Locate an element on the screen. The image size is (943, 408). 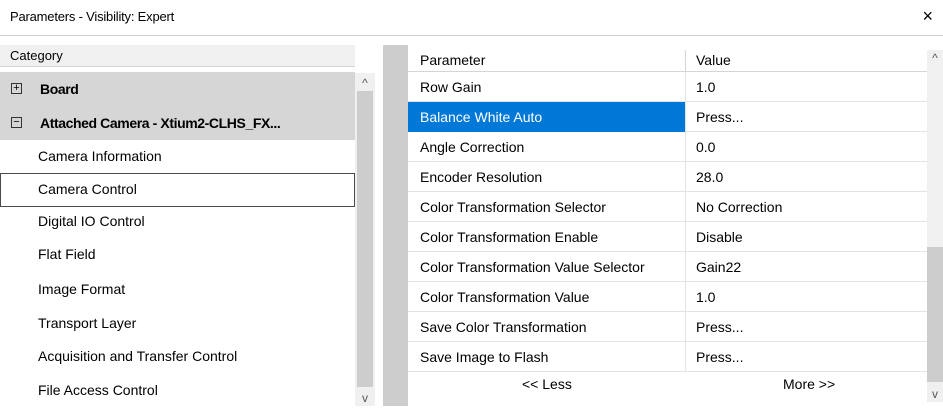
parameter-value: 0.0 is located at coordinates (705, 147).